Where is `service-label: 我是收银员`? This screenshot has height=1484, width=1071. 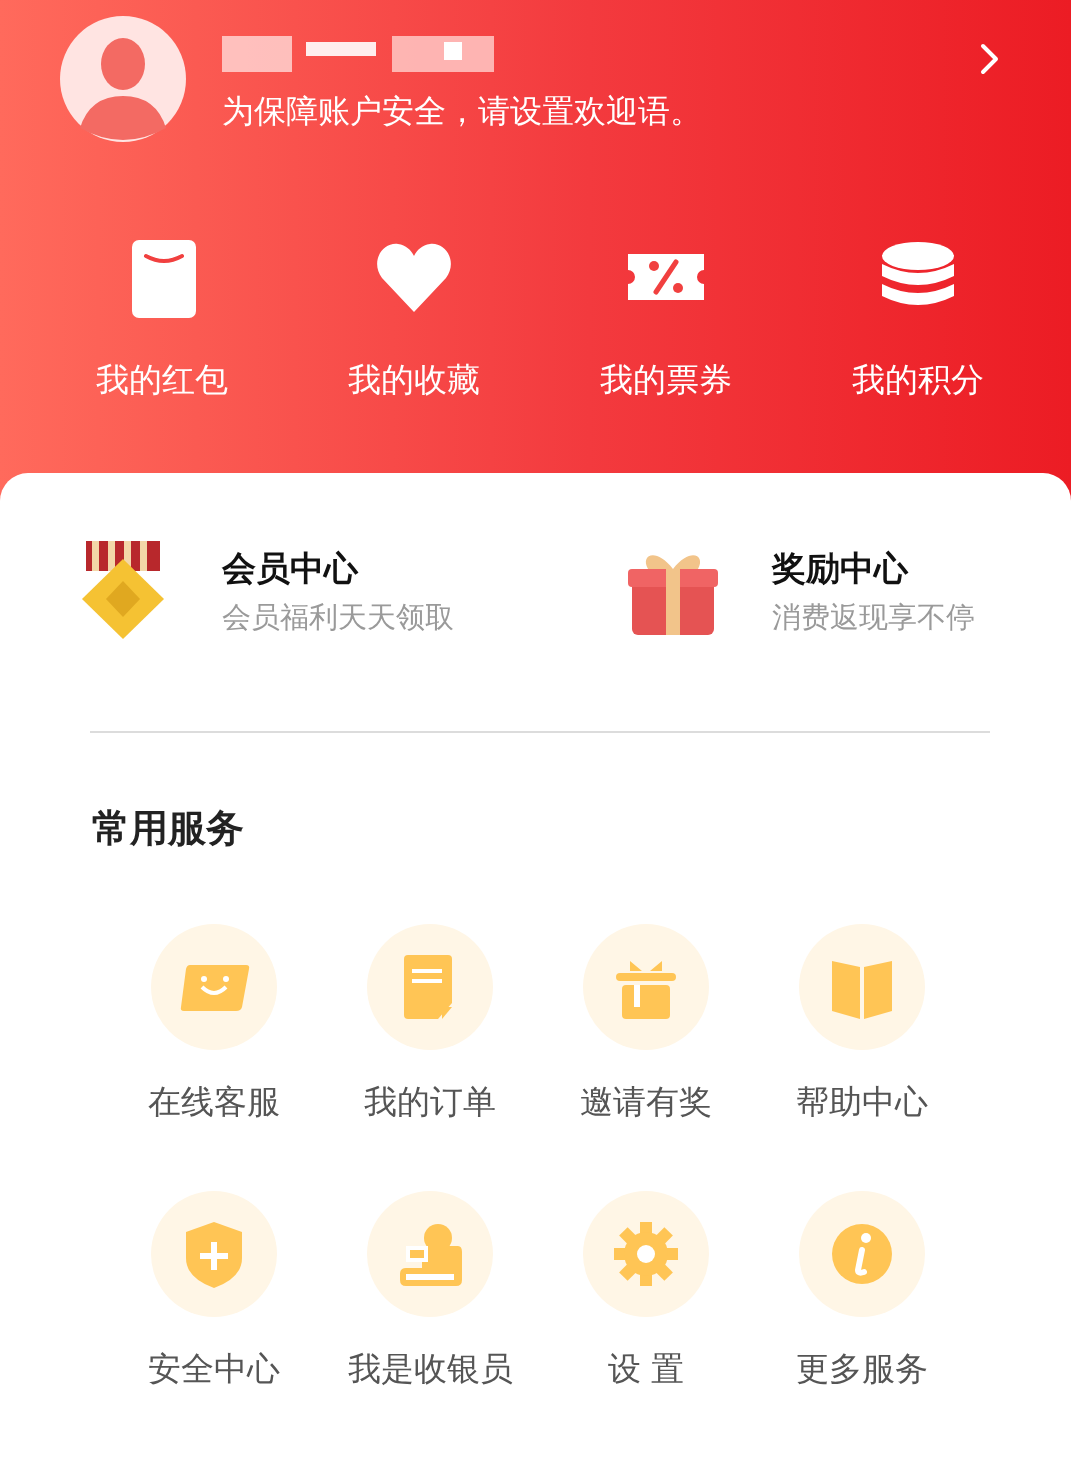 service-label: 我是收银员 is located at coordinates (430, 1369).